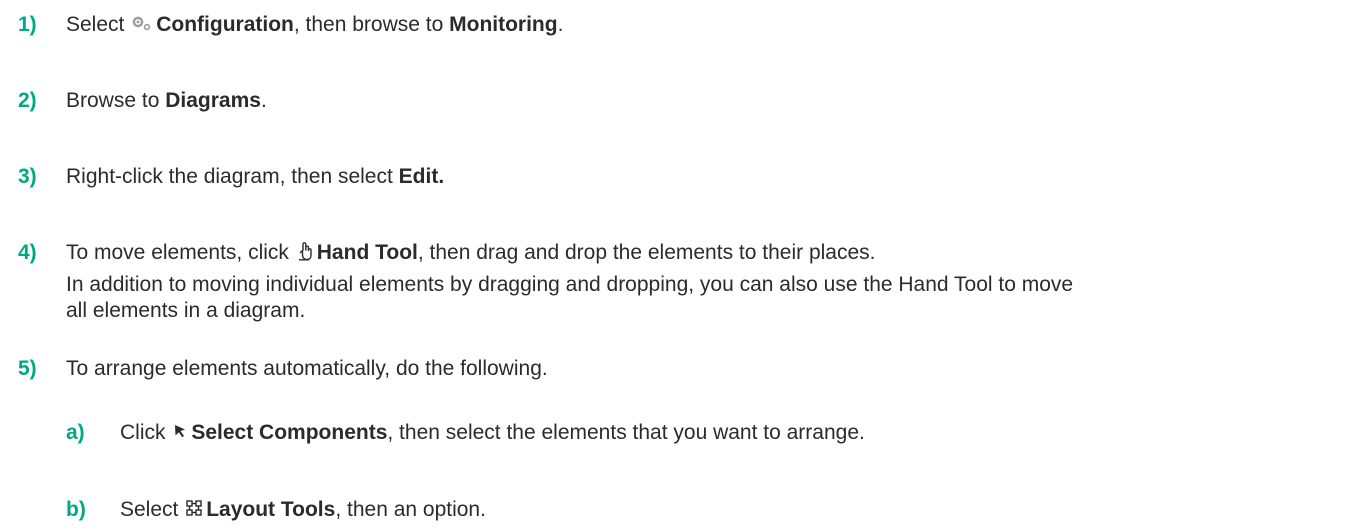 The height and width of the screenshot is (531, 1361). I want to click on step-text-mid: , then browse to, so click(368, 24).